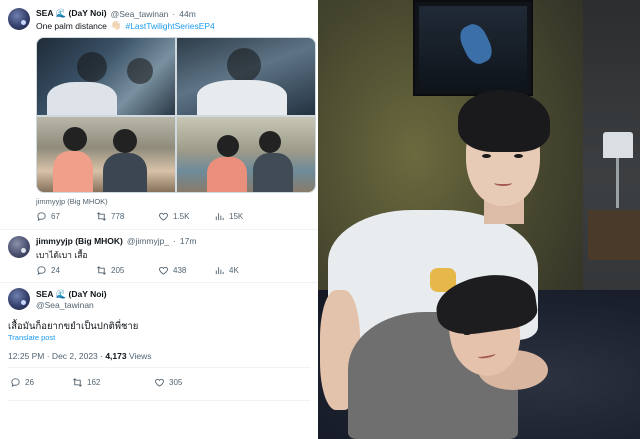  I want to click on repost-count: 162, so click(94, 382).